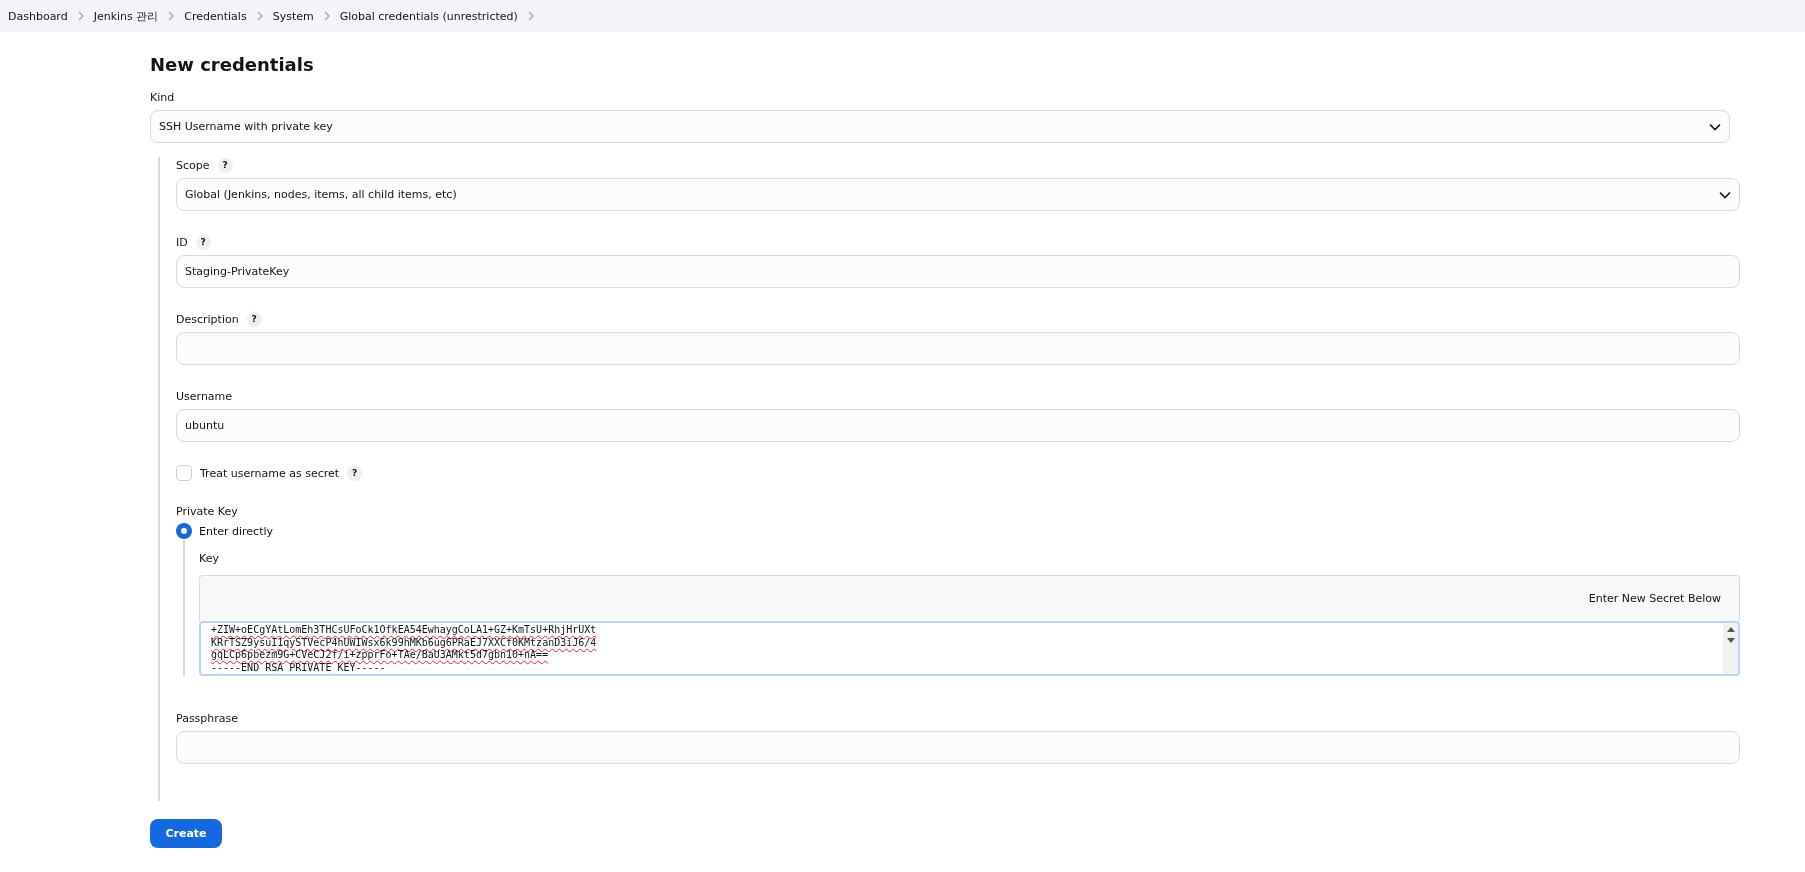 The width and height of the screenshot is (1805, 872). Describe the element at coordinates (207, 718) in the screenshot. I see `field-label: Passphrase` at that location.